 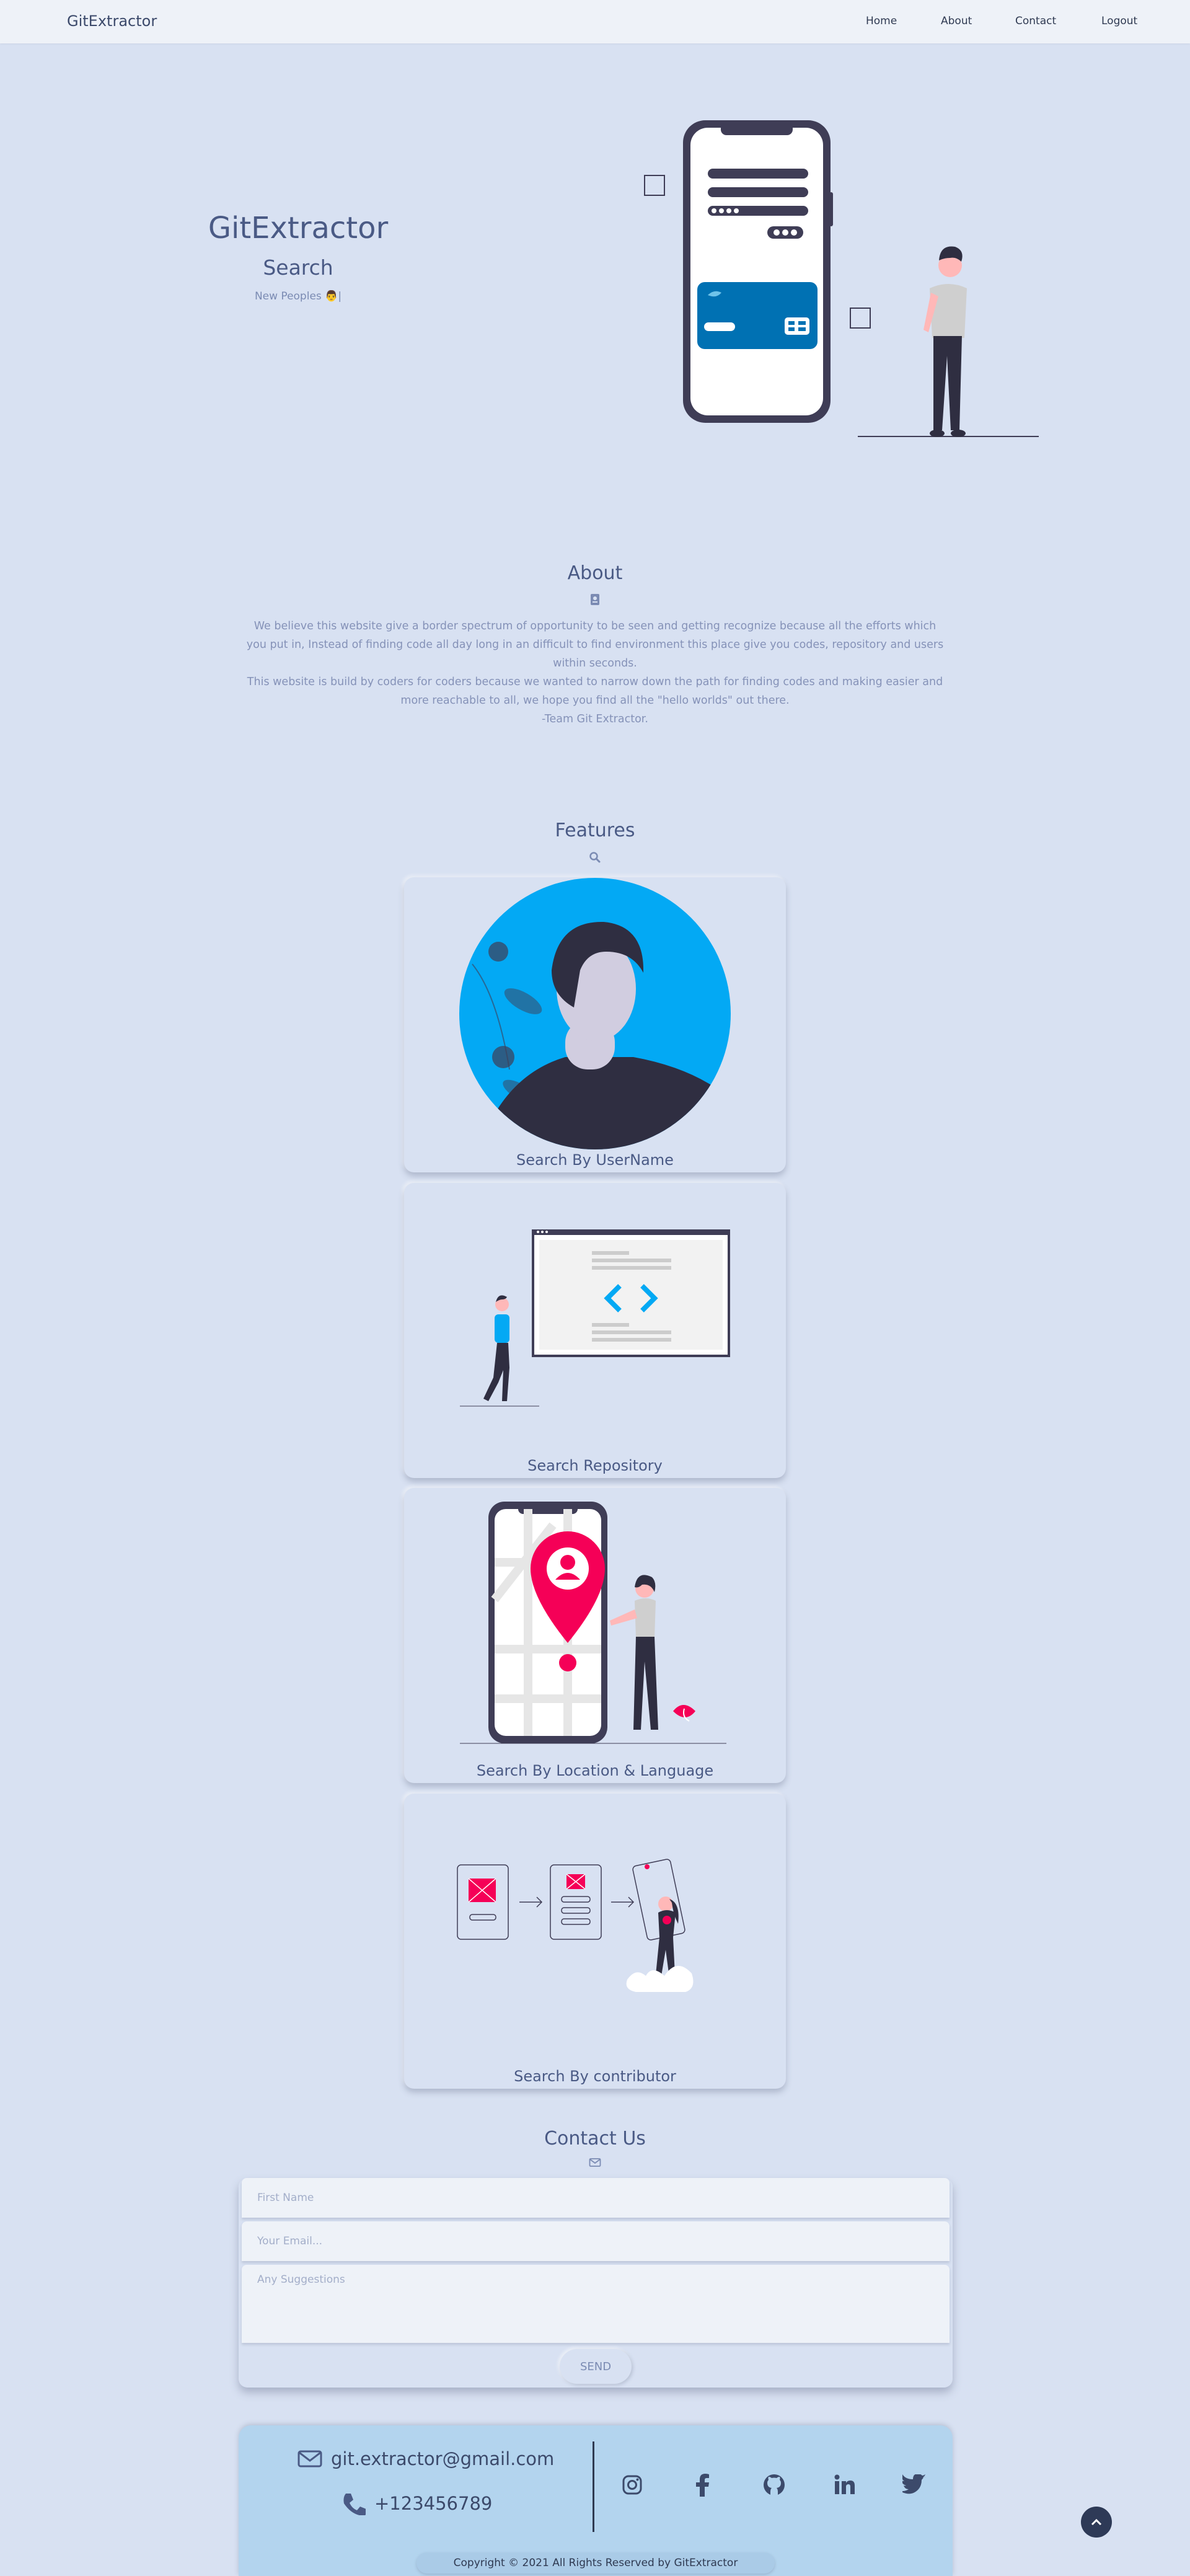 What do you see at coordinates (298, 229) in the screenshot?
I see `hero-title: GitExtractor` at bounding box center [298, 229].